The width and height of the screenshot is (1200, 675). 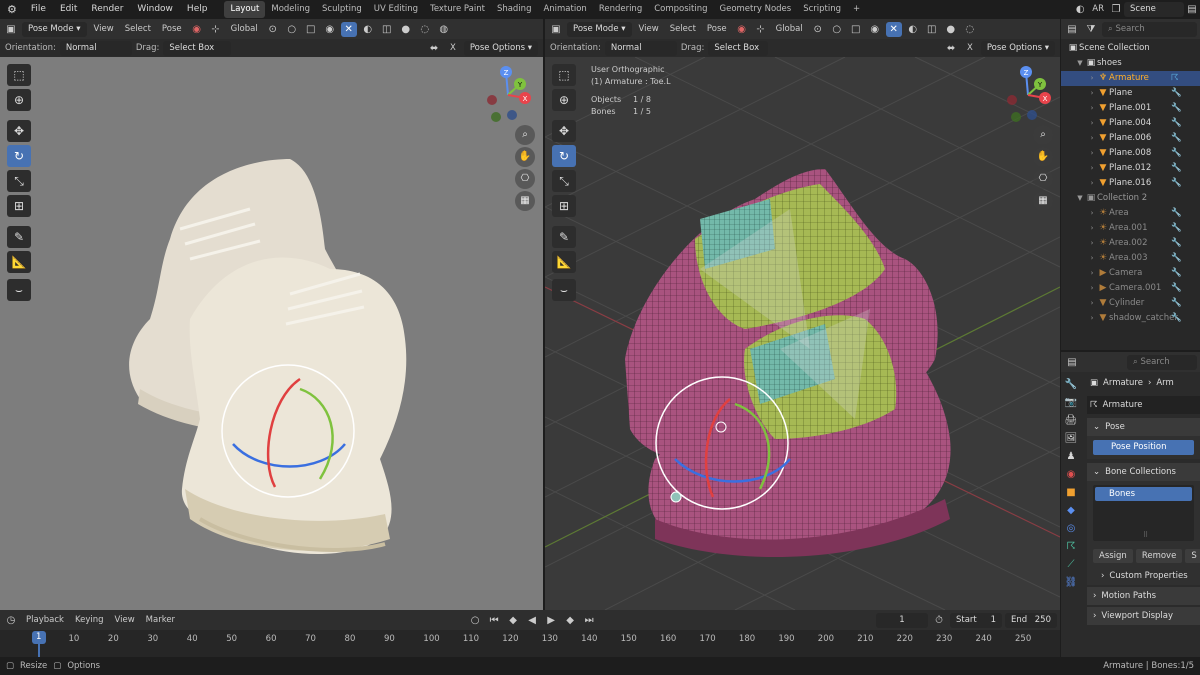 I want to click on render-engine-icon: ◐, so click(x=1080, y=9).